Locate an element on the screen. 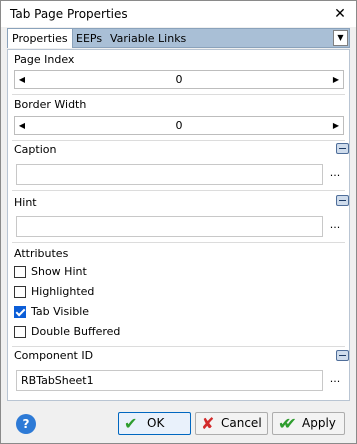 This screenshot has height=444, width=357. dialog-footer: ? ✔ OK ✘ Cancel ✔✔ Apply is located at coordinates (178, 422).